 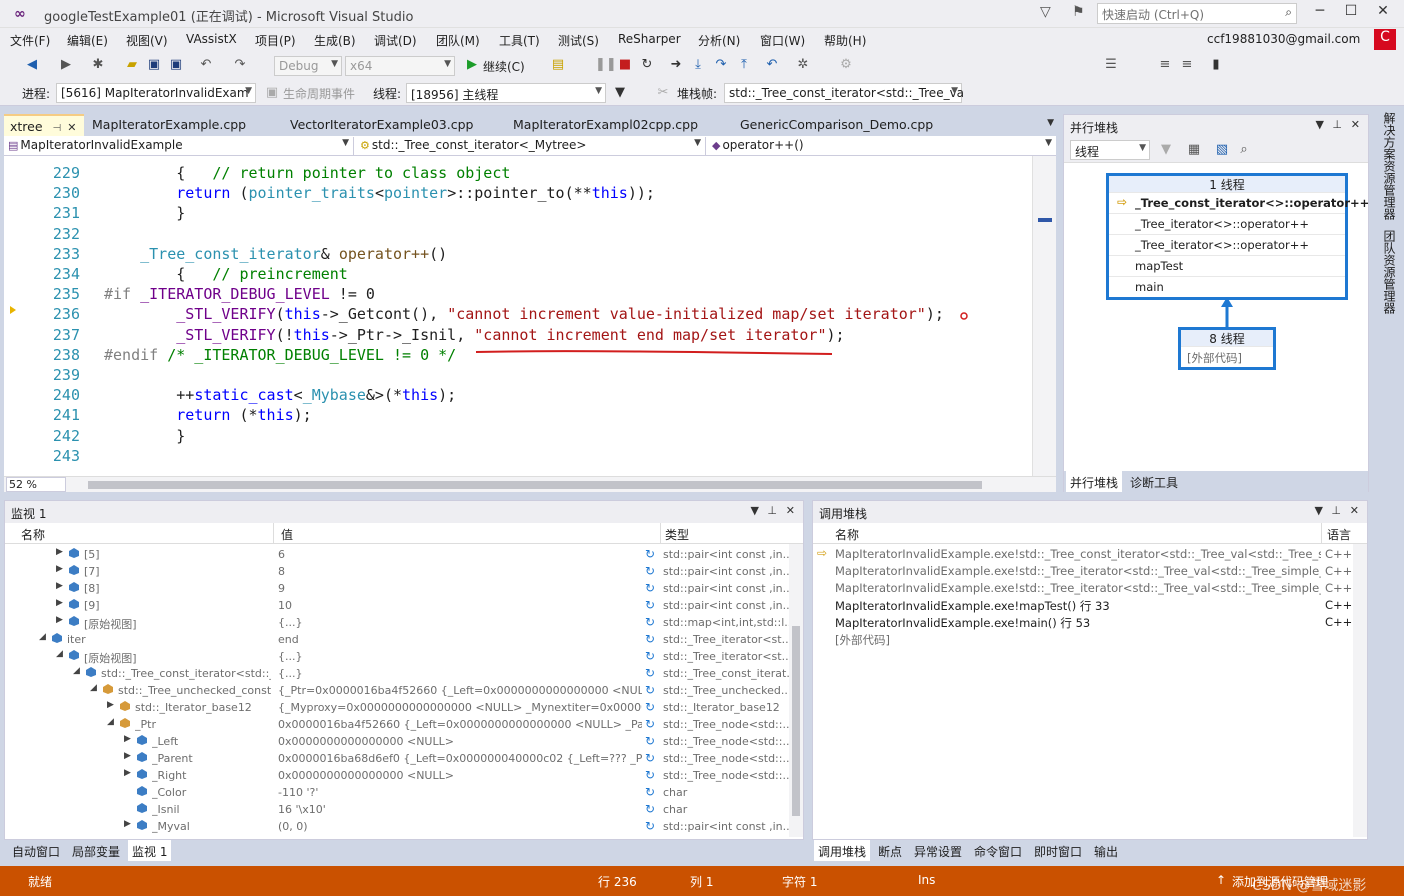 I want to click on tab-locals: 局部变量, so click(x=96, y=850).